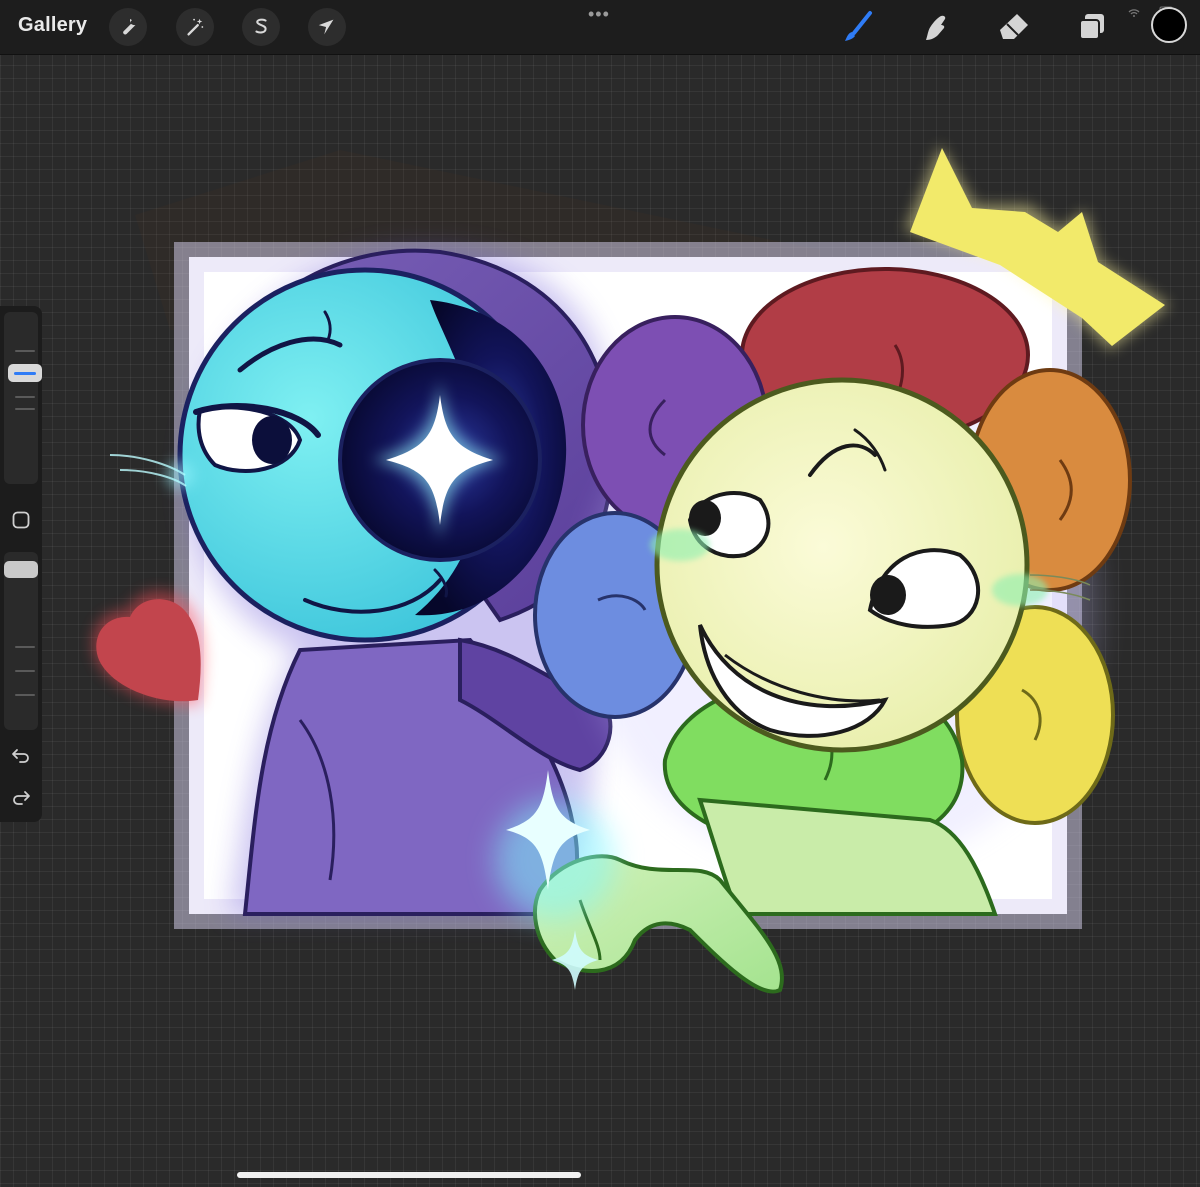  I want to click on undo-button, so click(21, 755).